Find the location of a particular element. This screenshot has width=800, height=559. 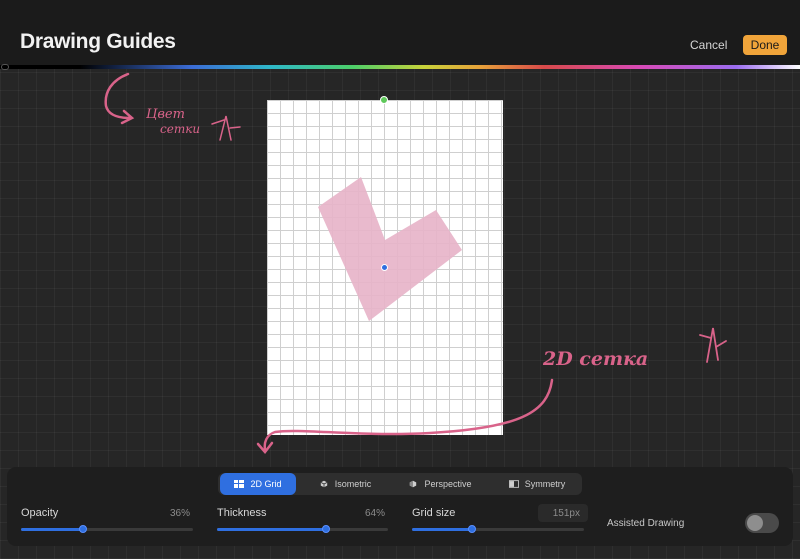

toggle-knob is located at coordinates (755, 523).